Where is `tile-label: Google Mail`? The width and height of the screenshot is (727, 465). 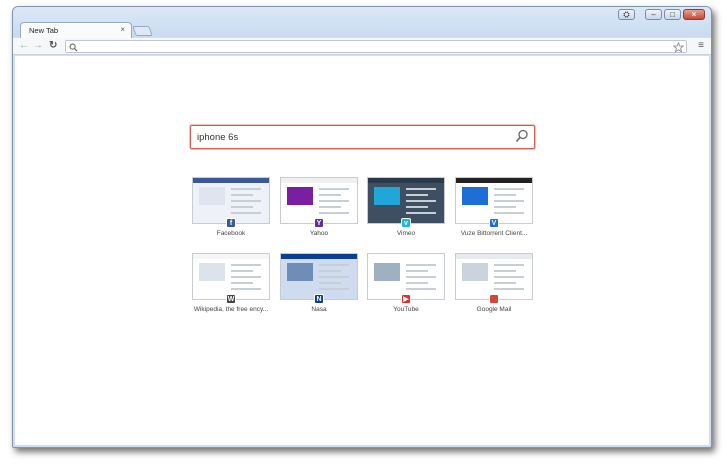 tile-label: Google Mail is located at coordinates (494, 309).